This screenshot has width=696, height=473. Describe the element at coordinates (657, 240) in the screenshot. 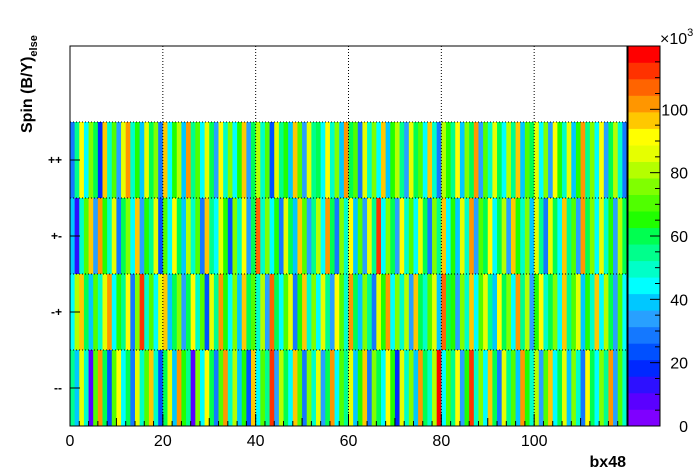

I see `color-scale-bar: 0 20 40 60 80 100` at that location.